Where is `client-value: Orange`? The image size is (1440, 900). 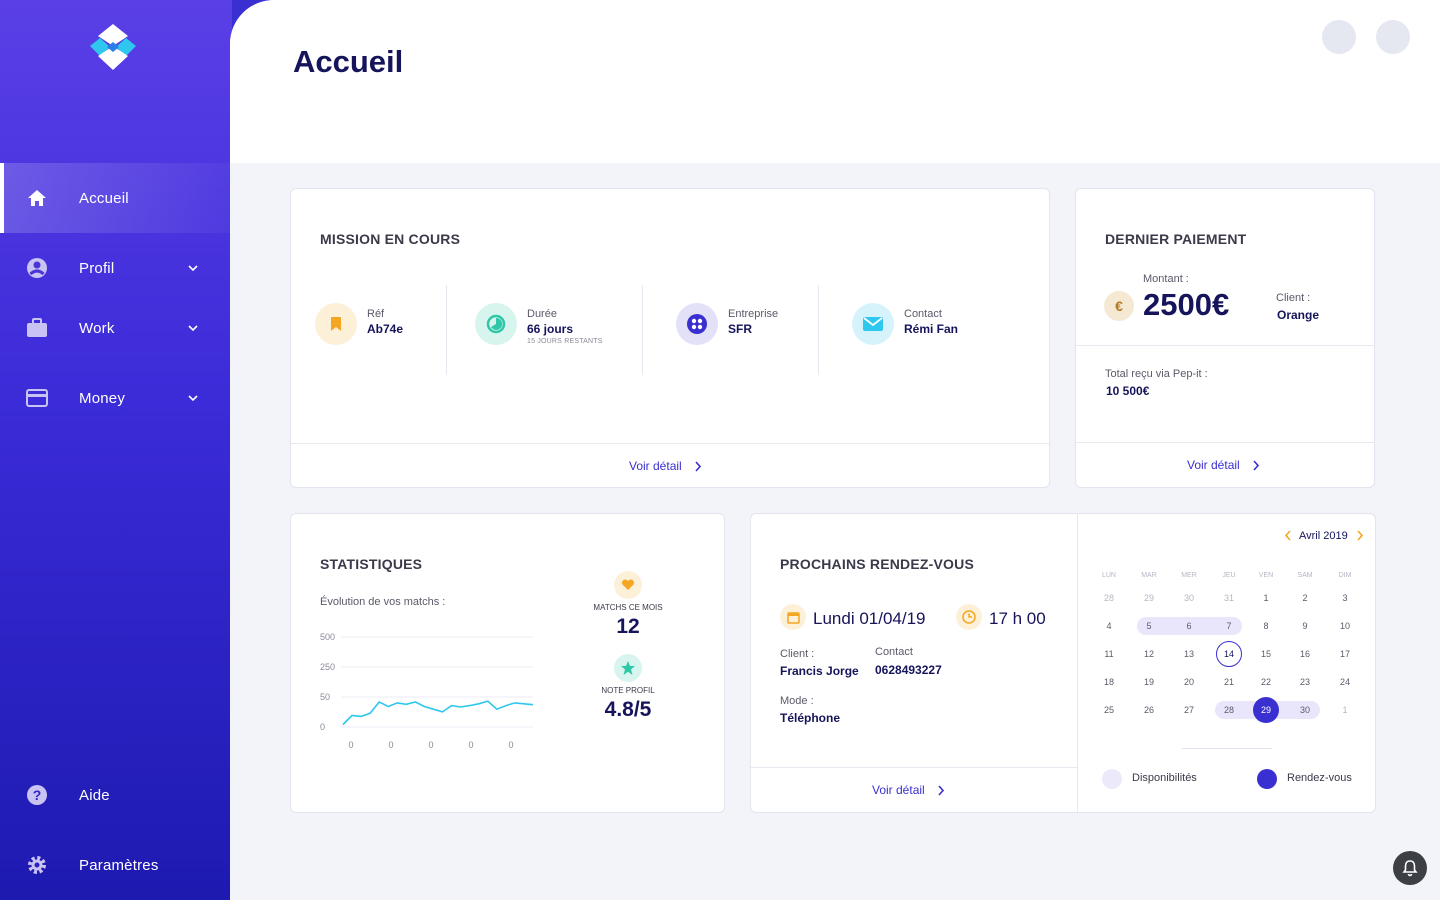 client-value: Orange is located at coordinates (1298, 315).